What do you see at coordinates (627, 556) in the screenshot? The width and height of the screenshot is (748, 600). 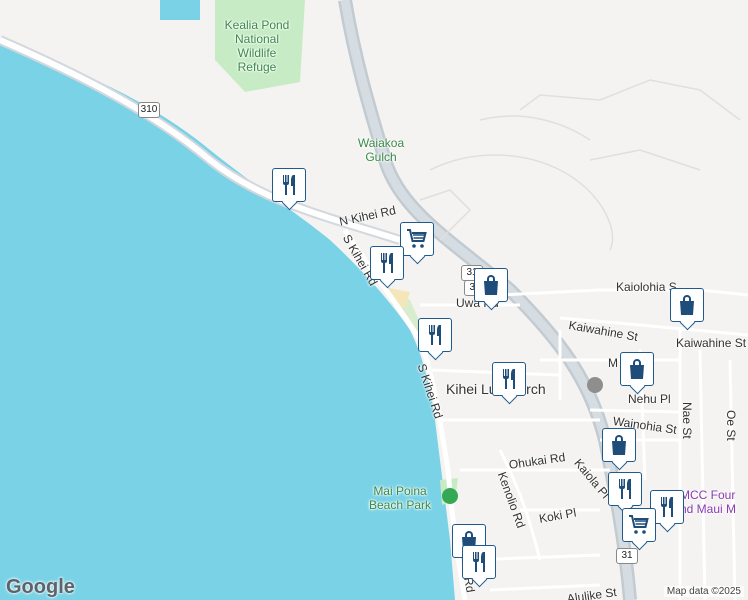 I see `route-31-shield-south: 31` at bounding box center [627, 556].